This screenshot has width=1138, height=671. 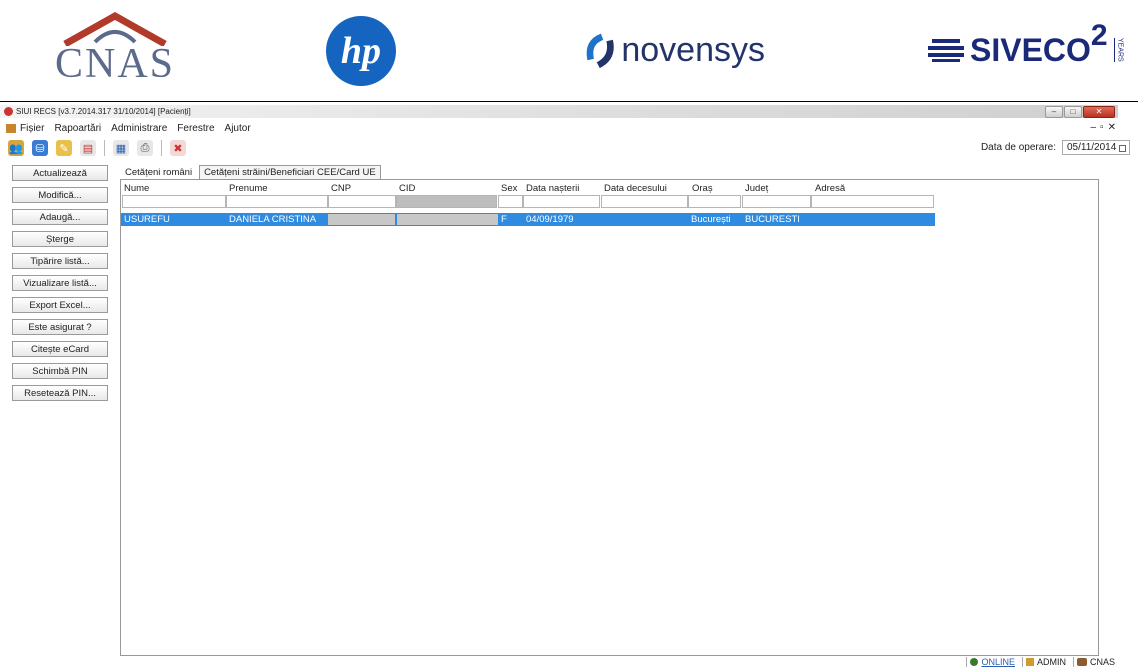 I want to click on novensys-logo-text: novensys, so click(x=693, y=49).